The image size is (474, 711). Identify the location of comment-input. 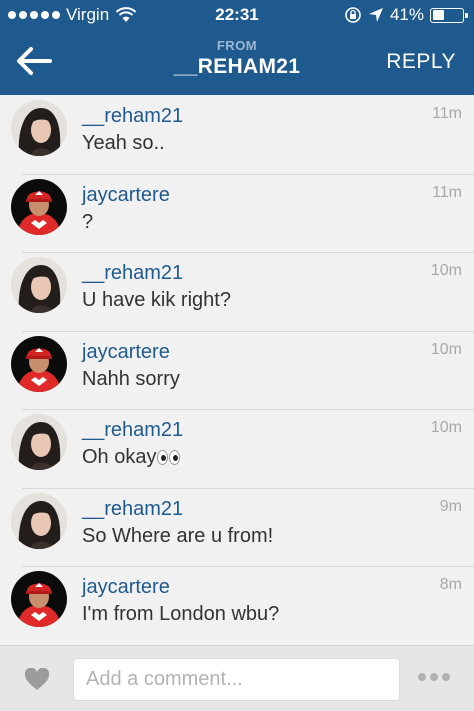
(236, 679).